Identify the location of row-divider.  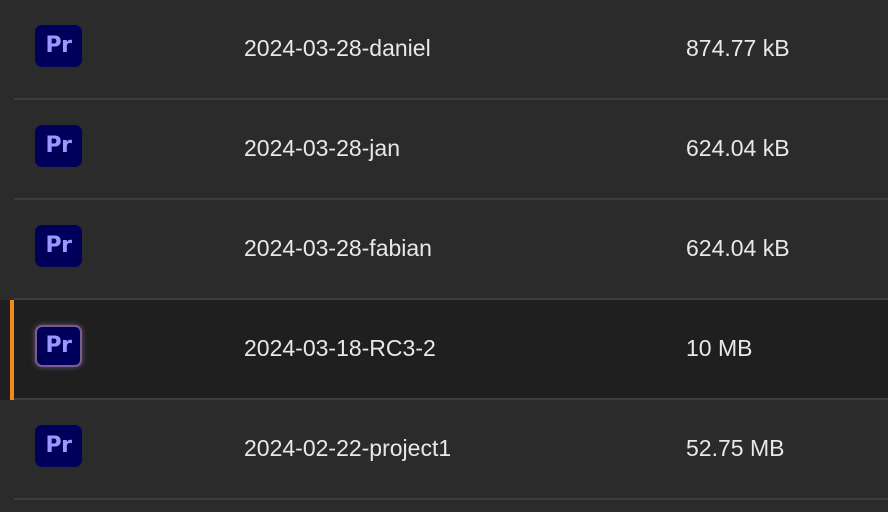
(451, 499).